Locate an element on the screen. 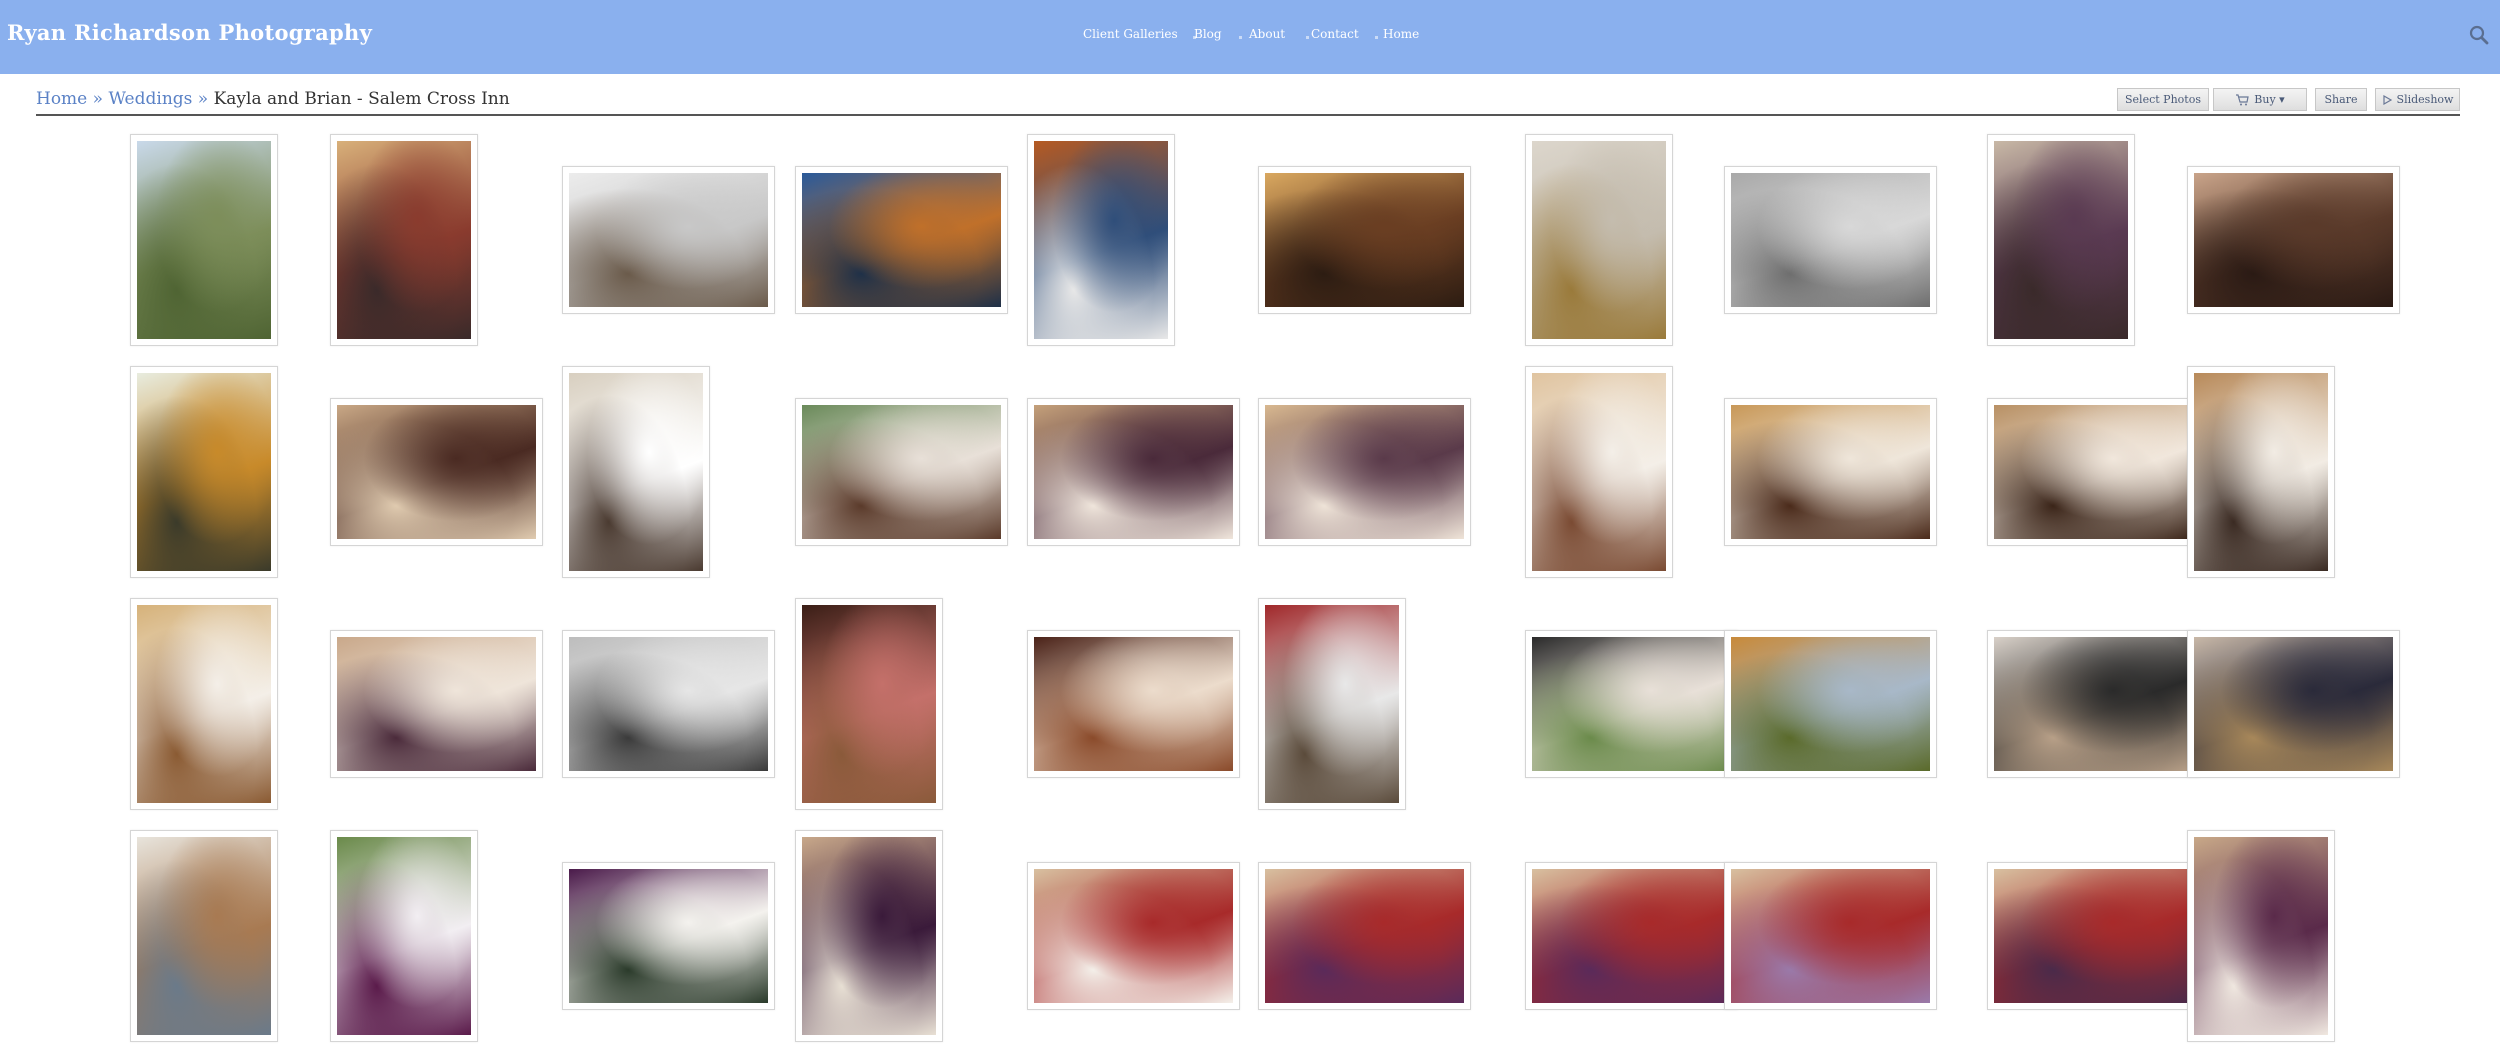 The width and height of the screenshot is (2500, 1051). breadcrumb-home: Home is located at coordinates (61, 99).